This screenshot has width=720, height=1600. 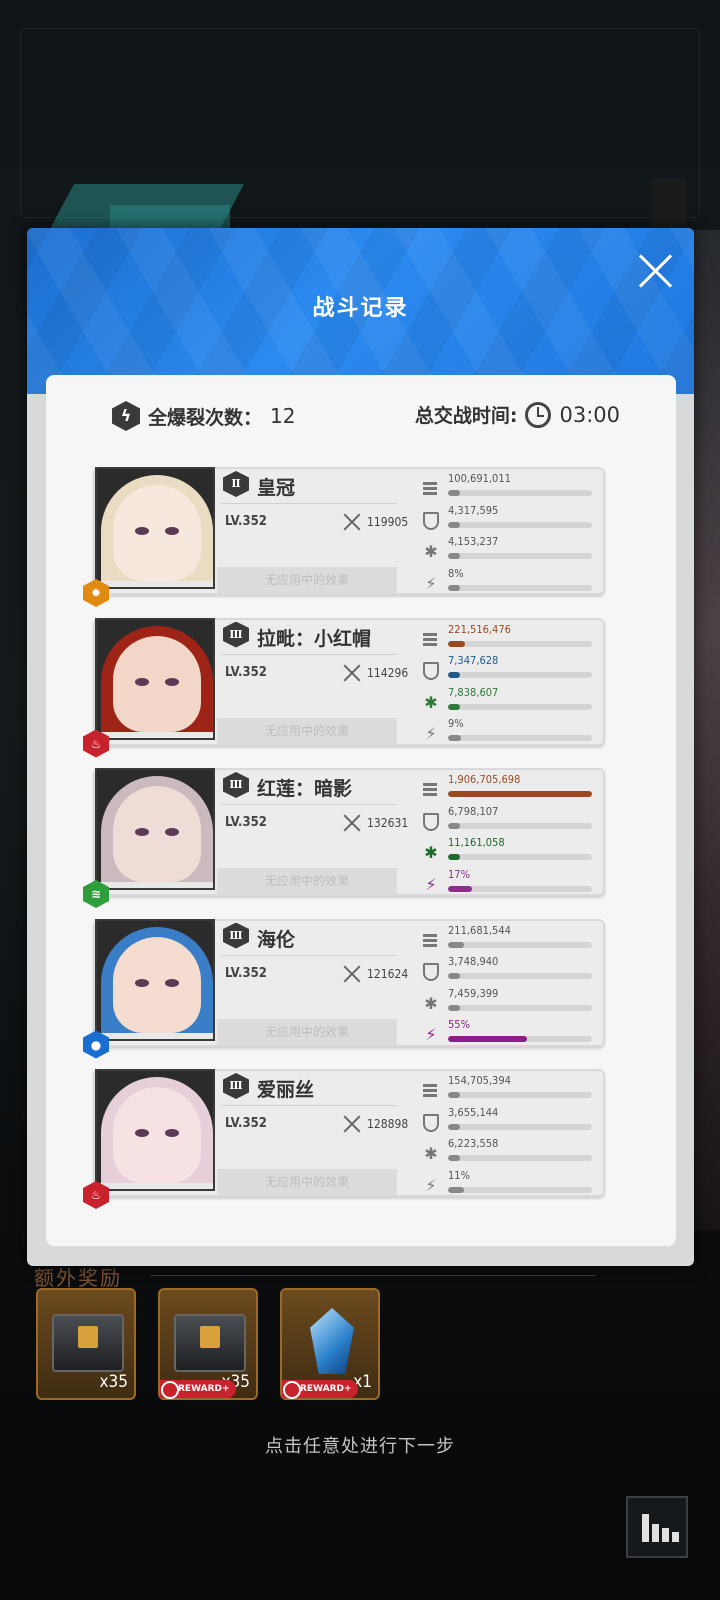 What do you see at coordinates (388, 823) in the screenshot?
I see `combat-power: 132631` at bounding box center [388, 823].